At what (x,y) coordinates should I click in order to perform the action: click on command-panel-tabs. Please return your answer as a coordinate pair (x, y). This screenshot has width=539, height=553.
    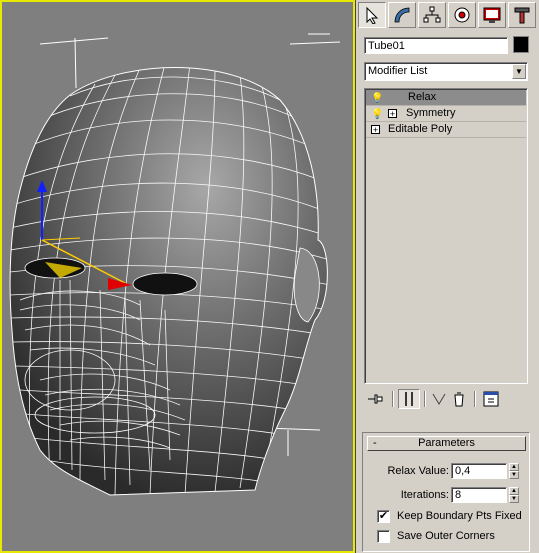
    Looking at the image, I should click on (448, 16).